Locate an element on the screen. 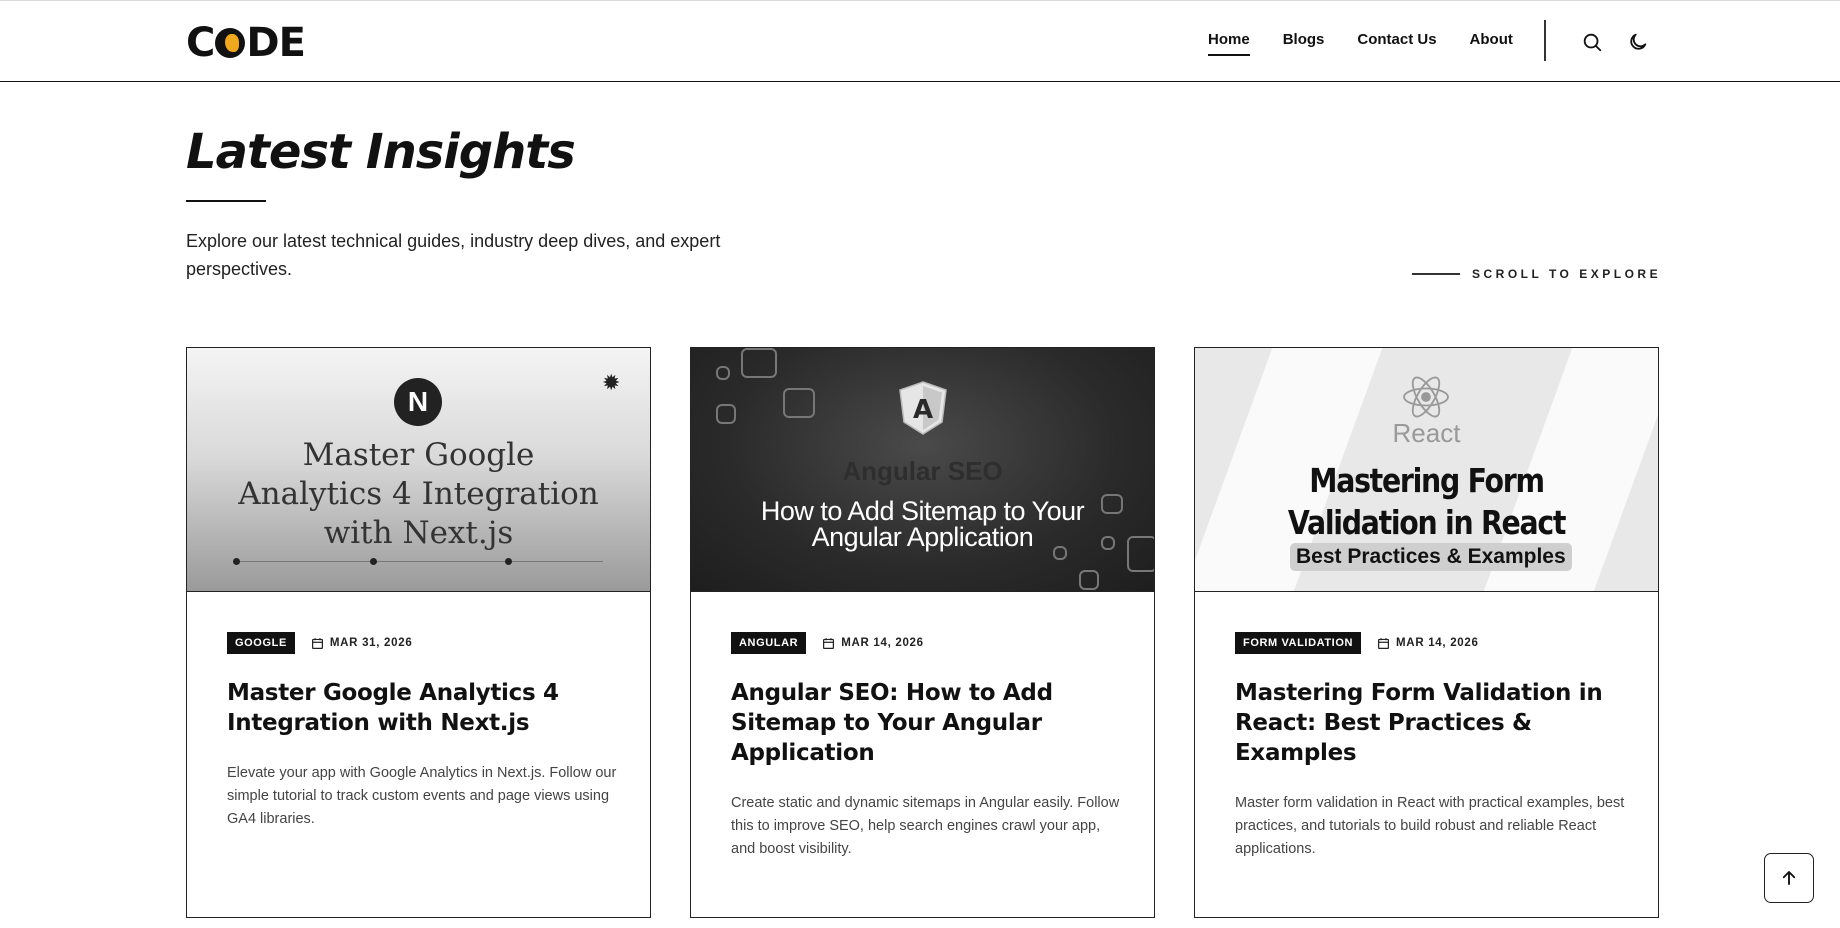 The height and width of the screenshot is (928, 1840). search-icon is located at coordinates (1592, 42).